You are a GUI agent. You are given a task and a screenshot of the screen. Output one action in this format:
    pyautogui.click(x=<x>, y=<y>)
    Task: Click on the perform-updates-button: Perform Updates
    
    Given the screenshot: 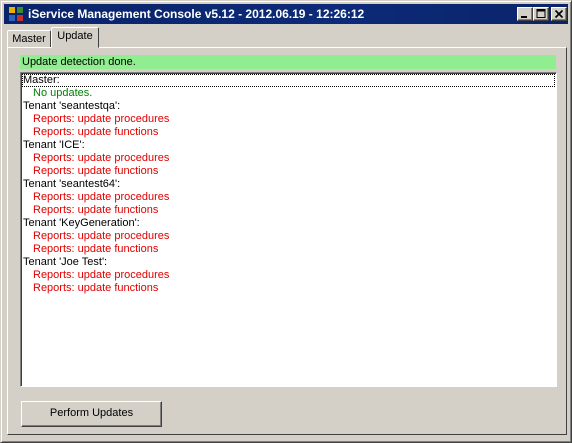 What is the action you would take?
    pyautogui.click(x=91, y=414)
    